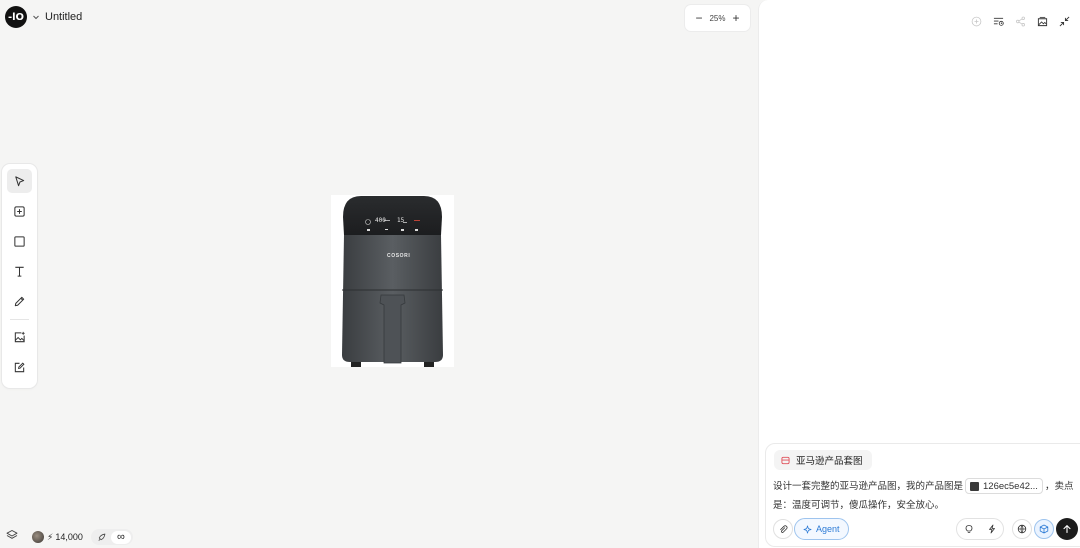 The height and width of the screenshot is (548, 1080). I want to click on template-icon, so click(785, 460).